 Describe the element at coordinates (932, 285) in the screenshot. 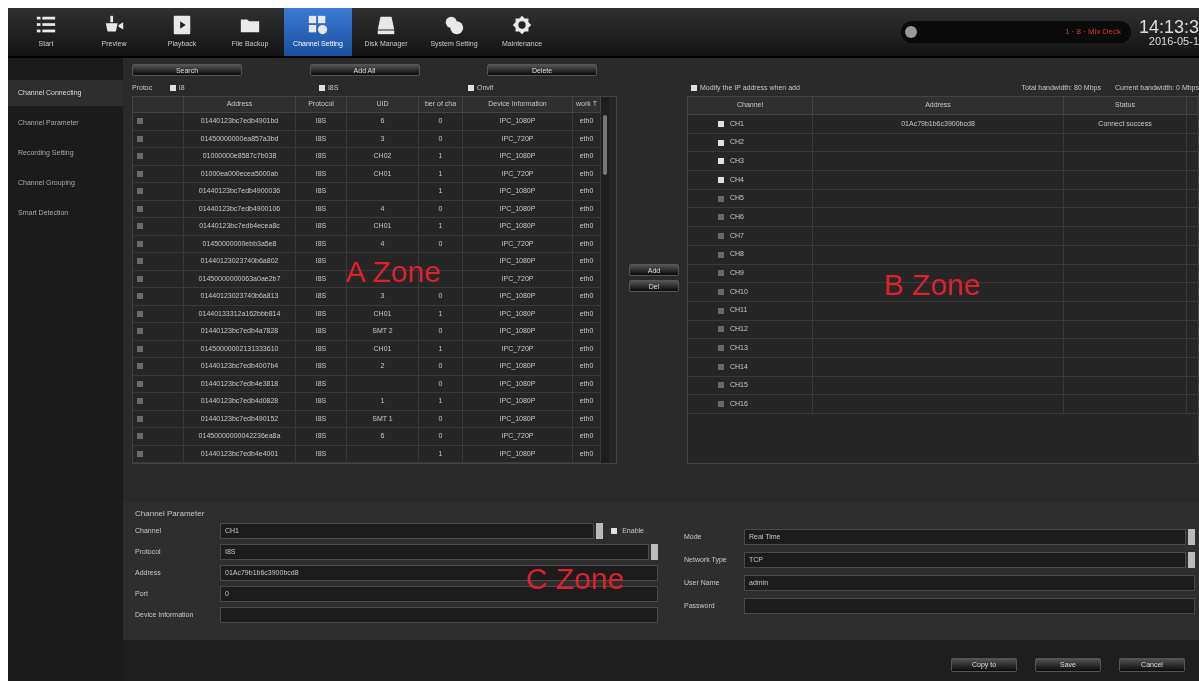

I see `zone-annotation: B Zone` at that location.